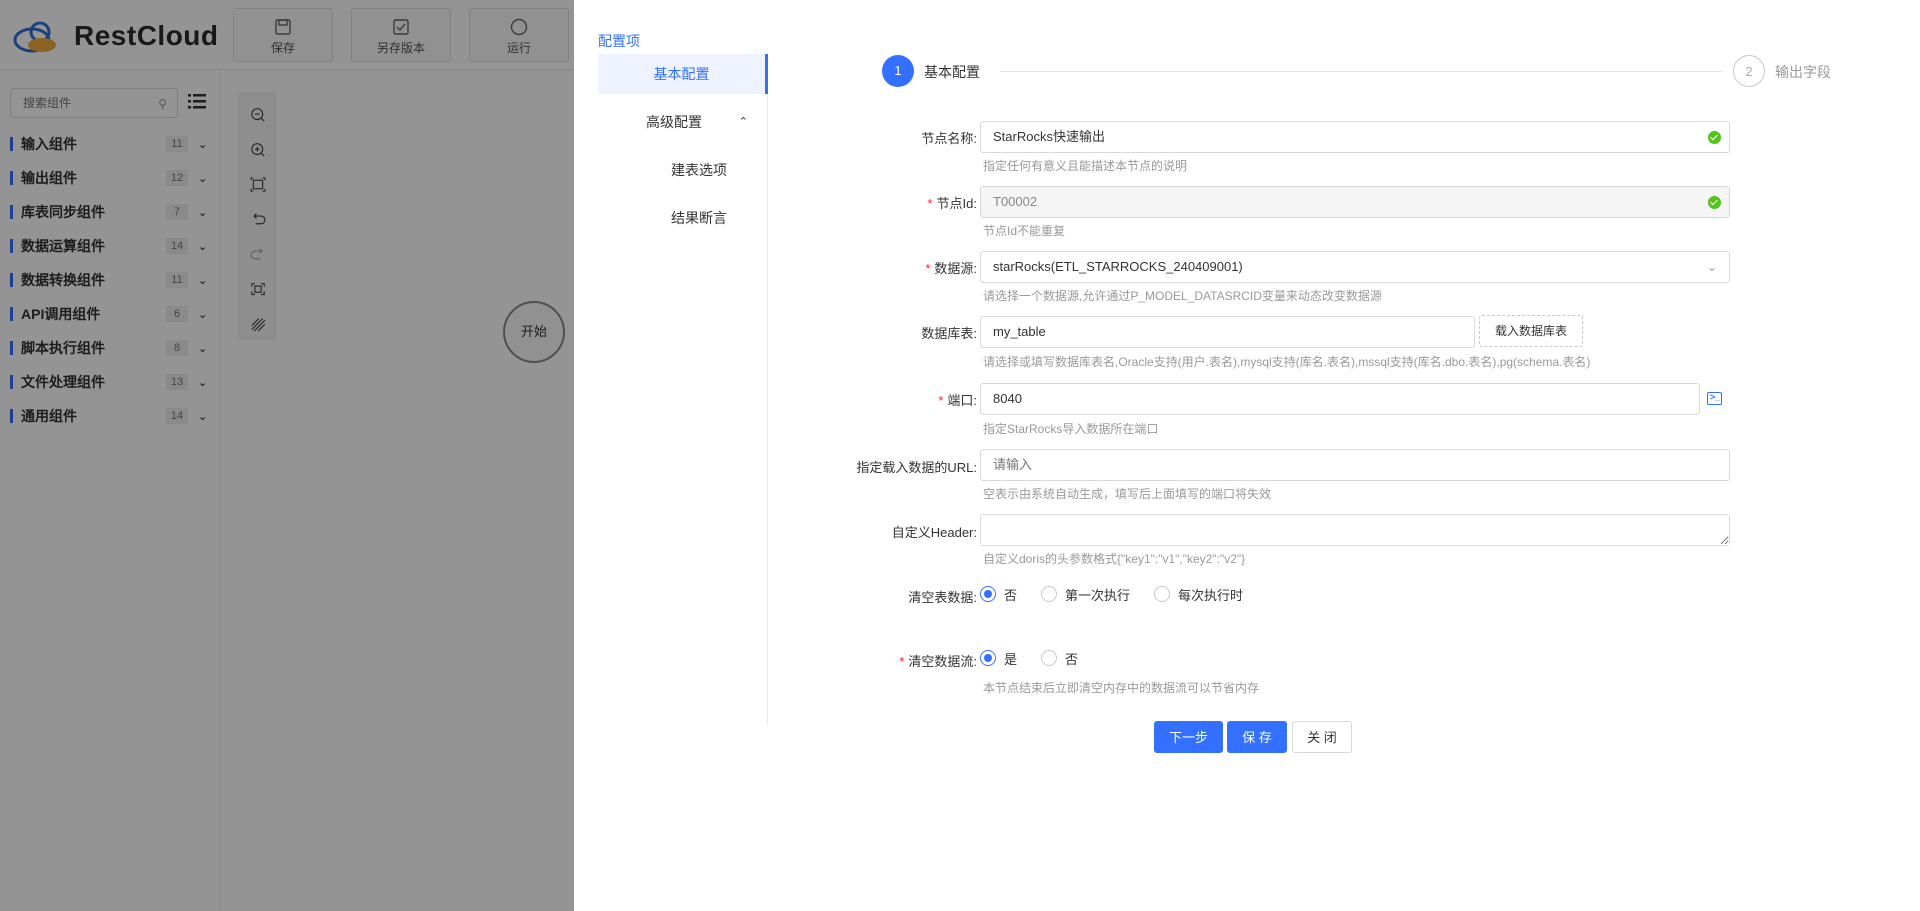 This screenshot has width=1920, height=911. Describe the element at coordinates (619, 41) in the screenshot. I see `config-title: 配置项` at that location.